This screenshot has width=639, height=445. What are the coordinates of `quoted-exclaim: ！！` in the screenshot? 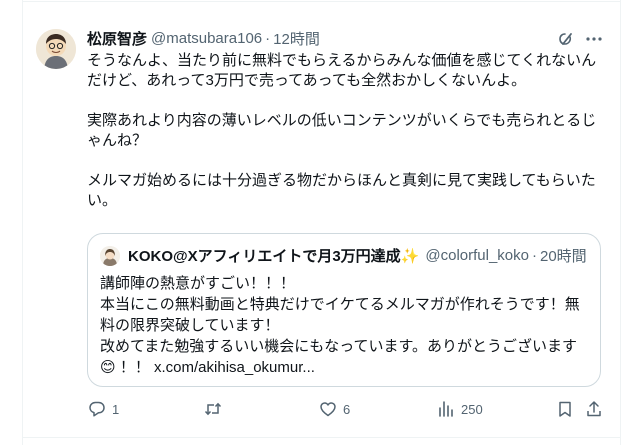 It's located at (134, 367).